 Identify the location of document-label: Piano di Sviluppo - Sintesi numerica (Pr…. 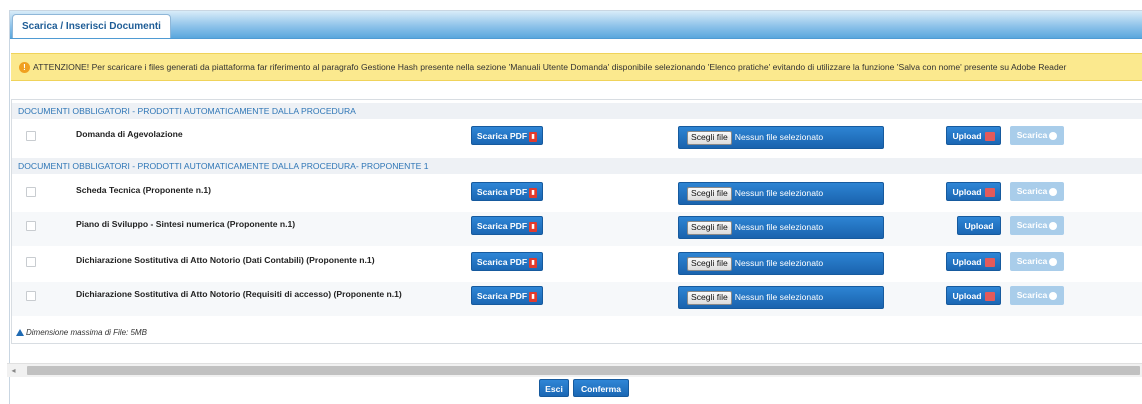
(186, 224).